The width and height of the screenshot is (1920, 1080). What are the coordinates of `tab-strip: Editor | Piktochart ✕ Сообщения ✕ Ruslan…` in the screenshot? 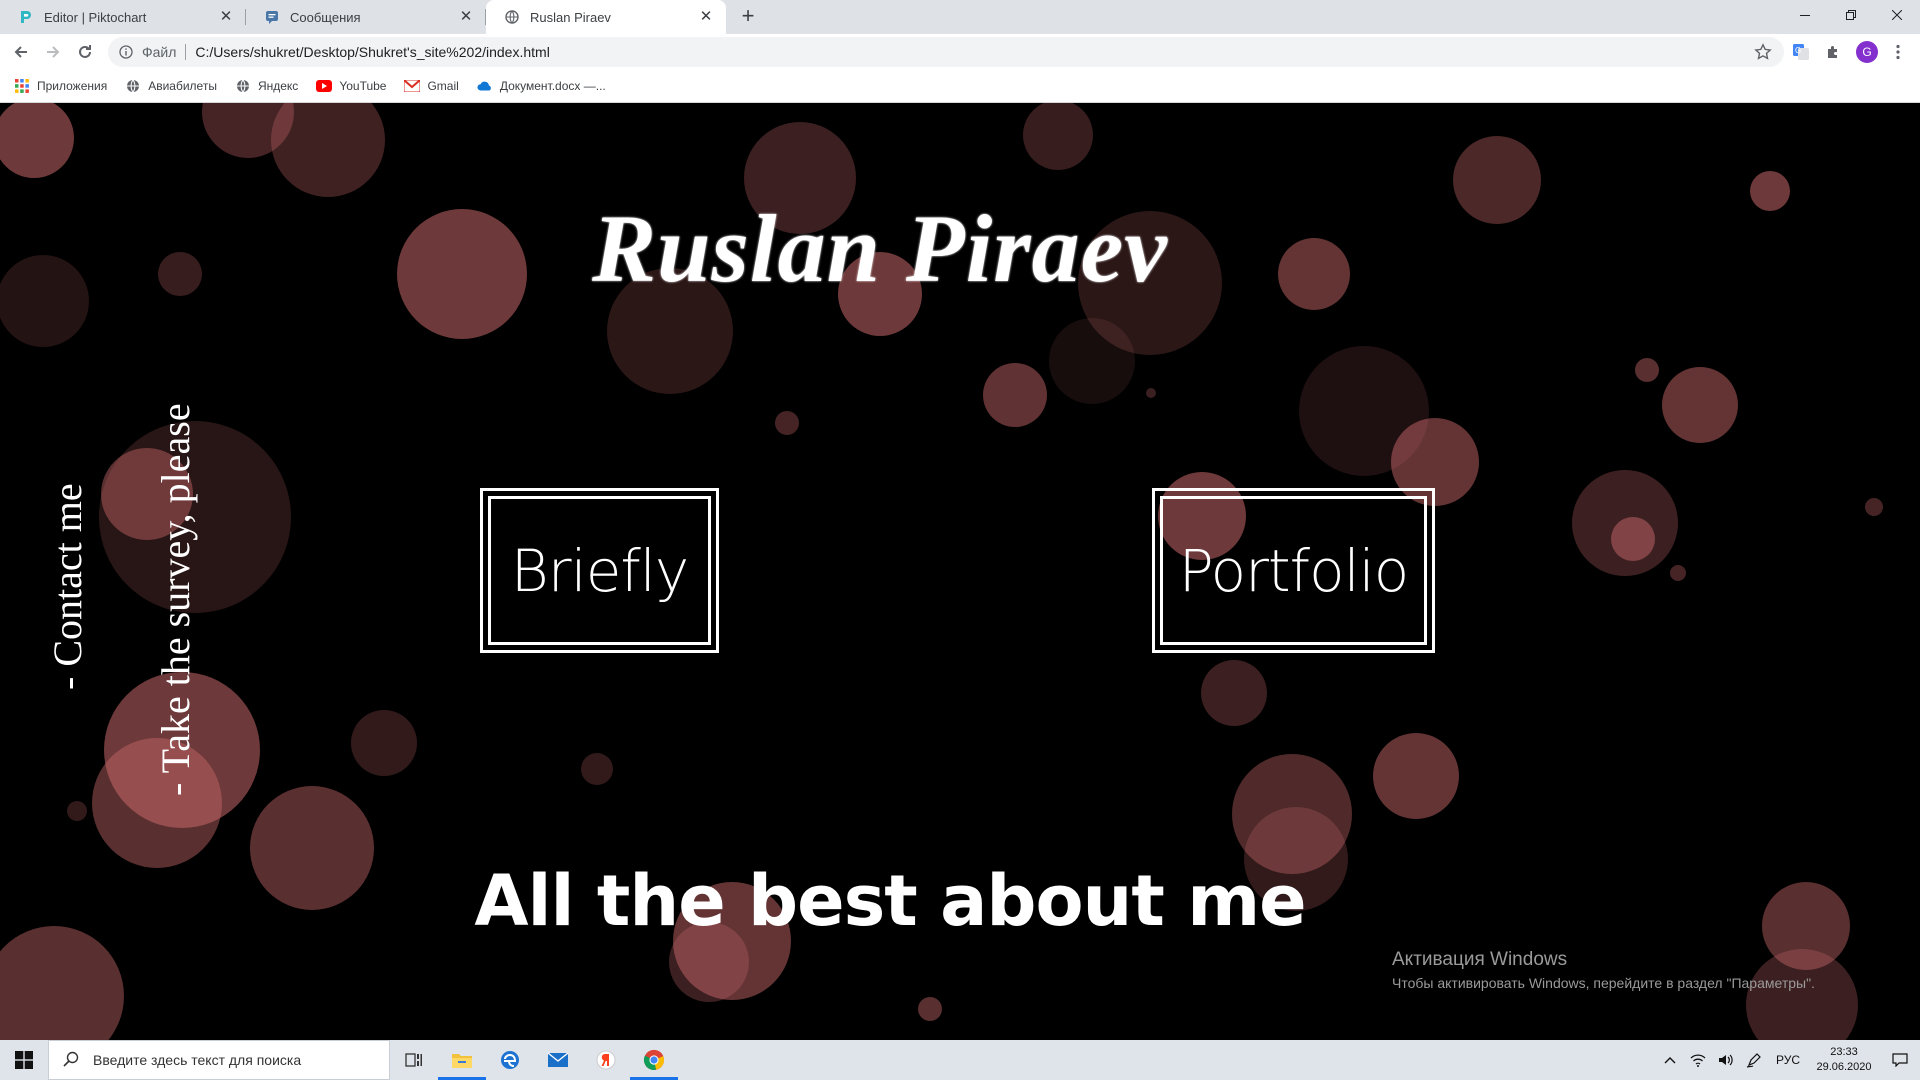 It's located at (960, 17).